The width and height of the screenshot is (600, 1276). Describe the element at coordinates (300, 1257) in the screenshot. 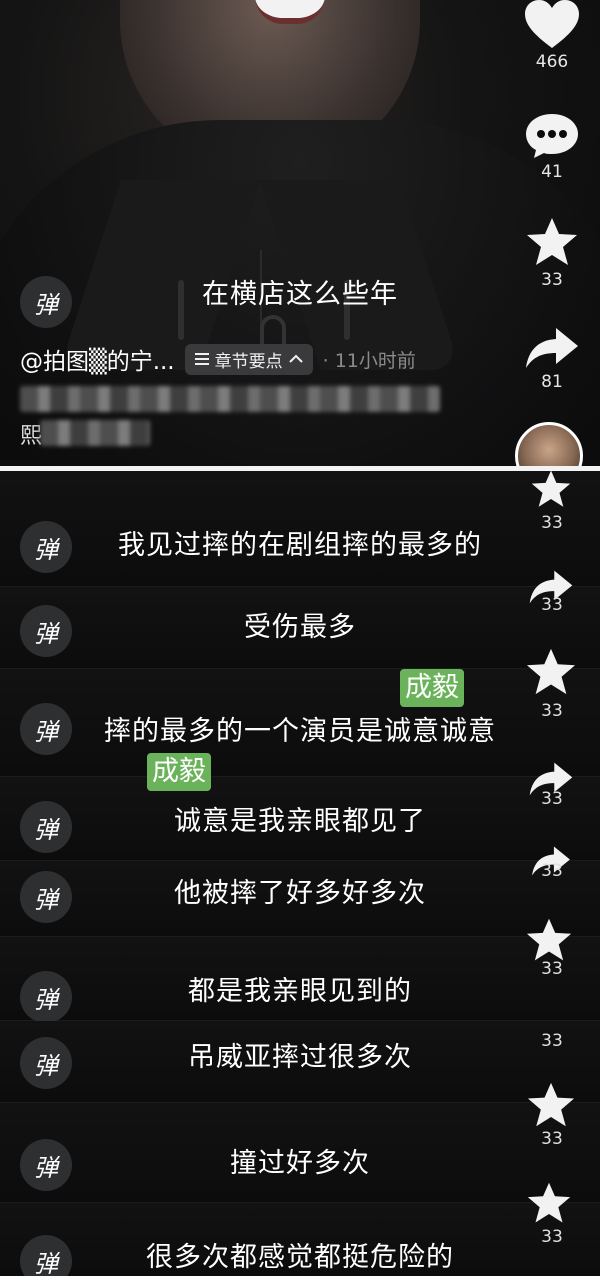

I see `subtitle-text: 很多次都感觉都挺危险的` at that location.